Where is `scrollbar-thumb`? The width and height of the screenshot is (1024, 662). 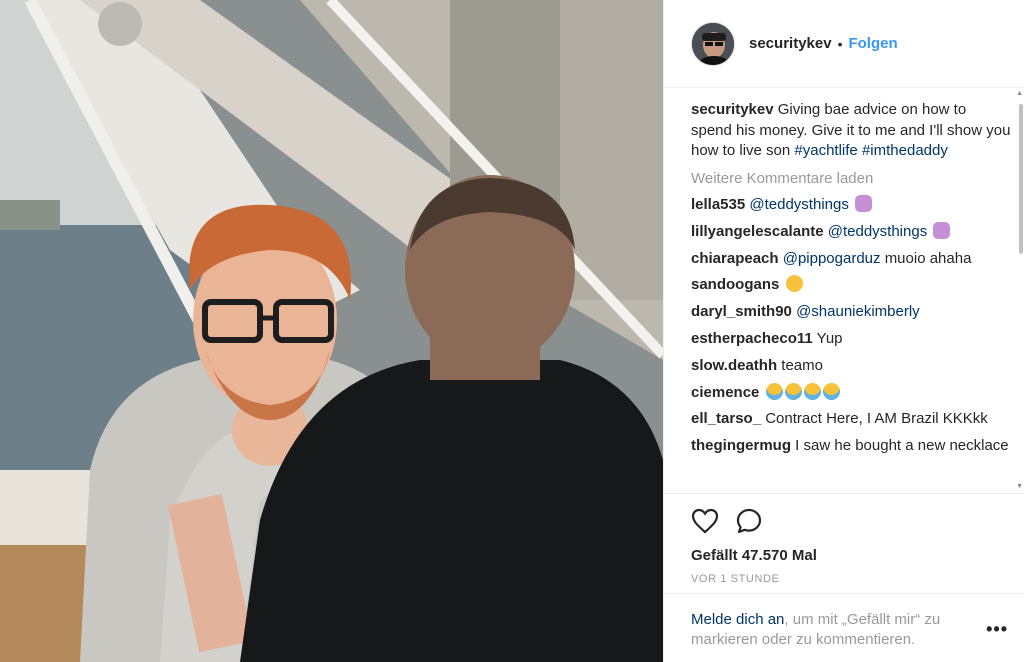
scrollbar-thumb is located at coordinates (1021, 179).